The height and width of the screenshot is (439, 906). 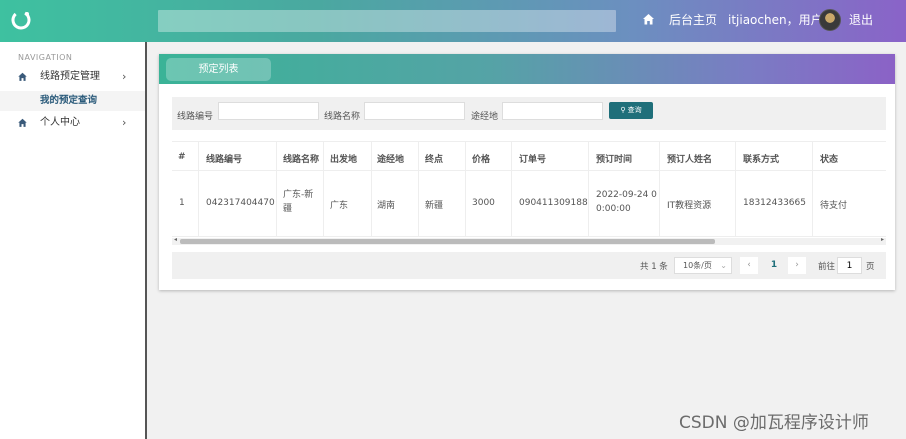 I want to click on col-header-index: #, so click(x=182, y=157).